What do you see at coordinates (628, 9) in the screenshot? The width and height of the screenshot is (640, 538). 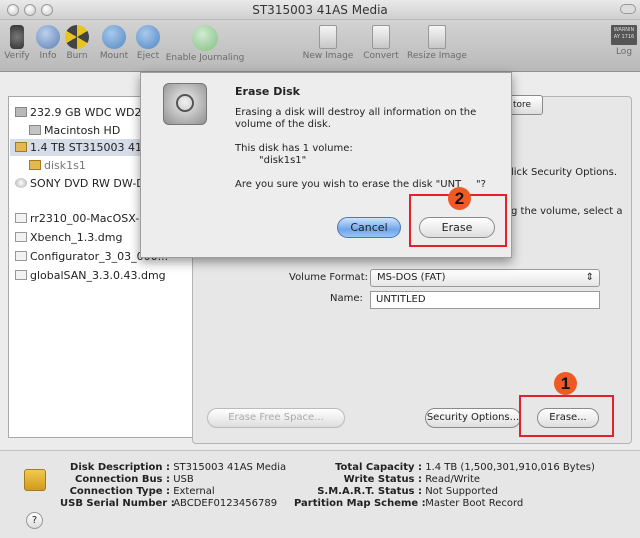 I see `toolbar-toggle-button` at bounding box center [628, 9].